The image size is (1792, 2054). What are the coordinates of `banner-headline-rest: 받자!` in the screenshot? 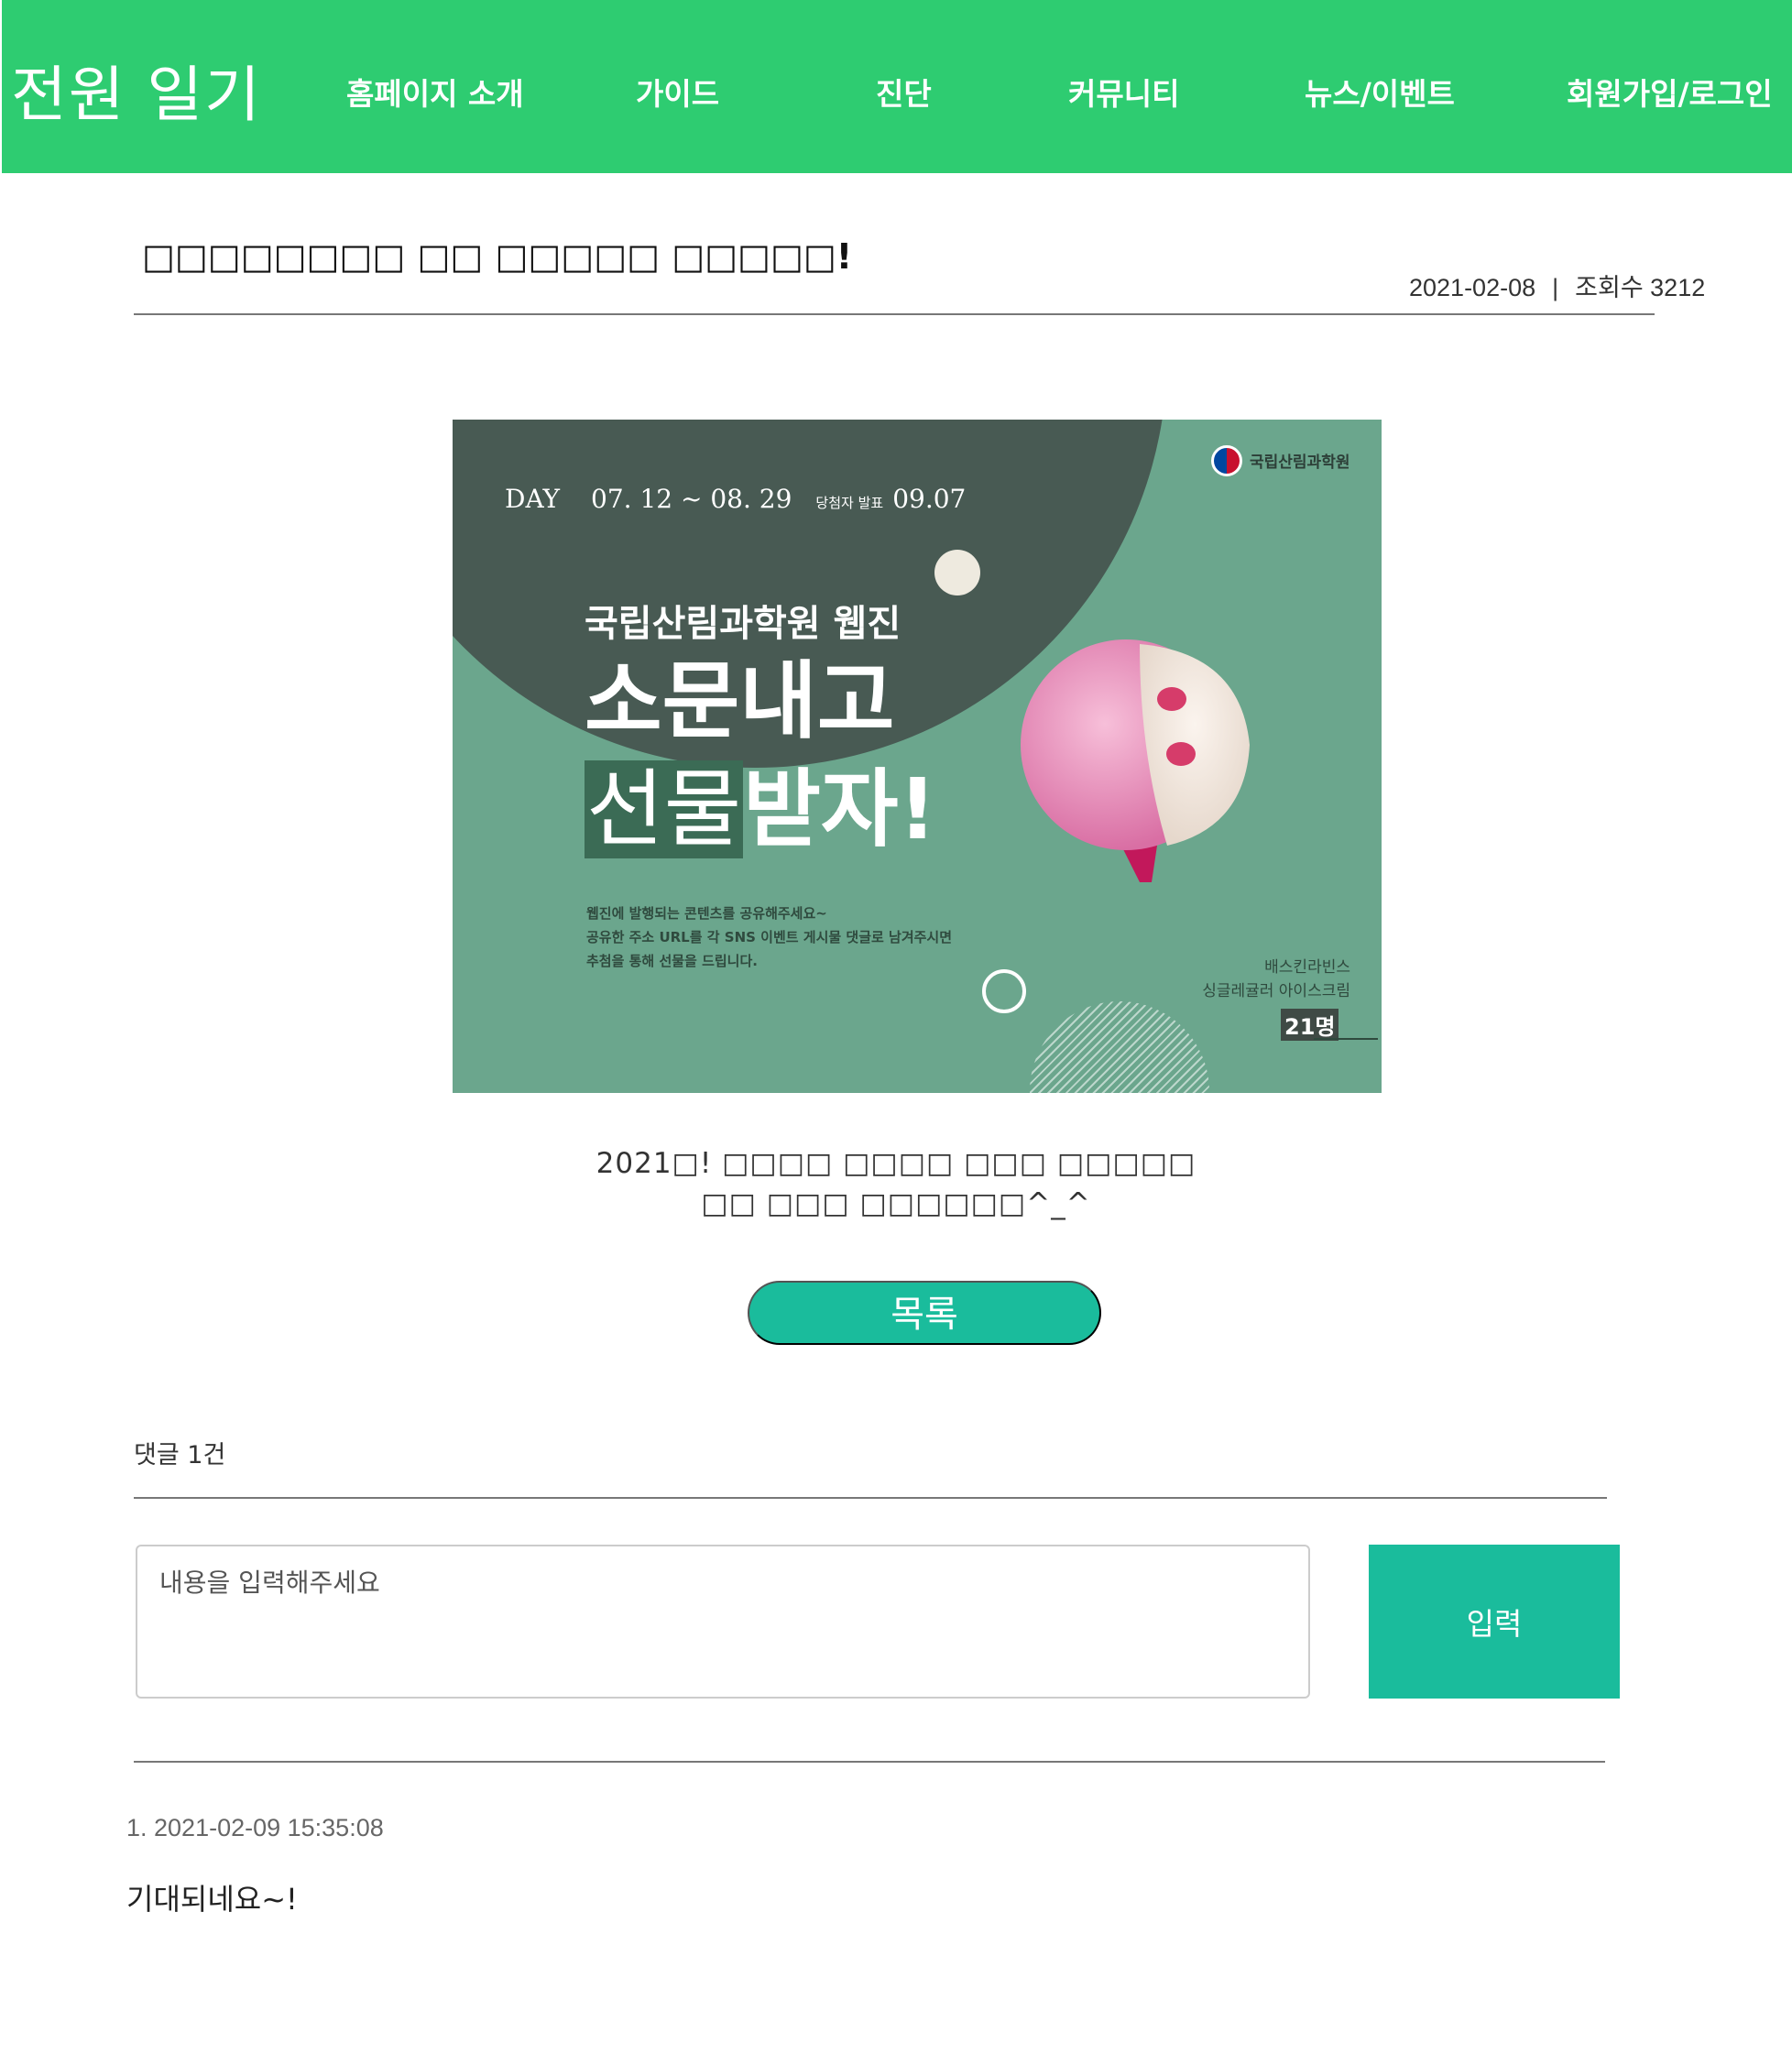 It's located at (840, 809).